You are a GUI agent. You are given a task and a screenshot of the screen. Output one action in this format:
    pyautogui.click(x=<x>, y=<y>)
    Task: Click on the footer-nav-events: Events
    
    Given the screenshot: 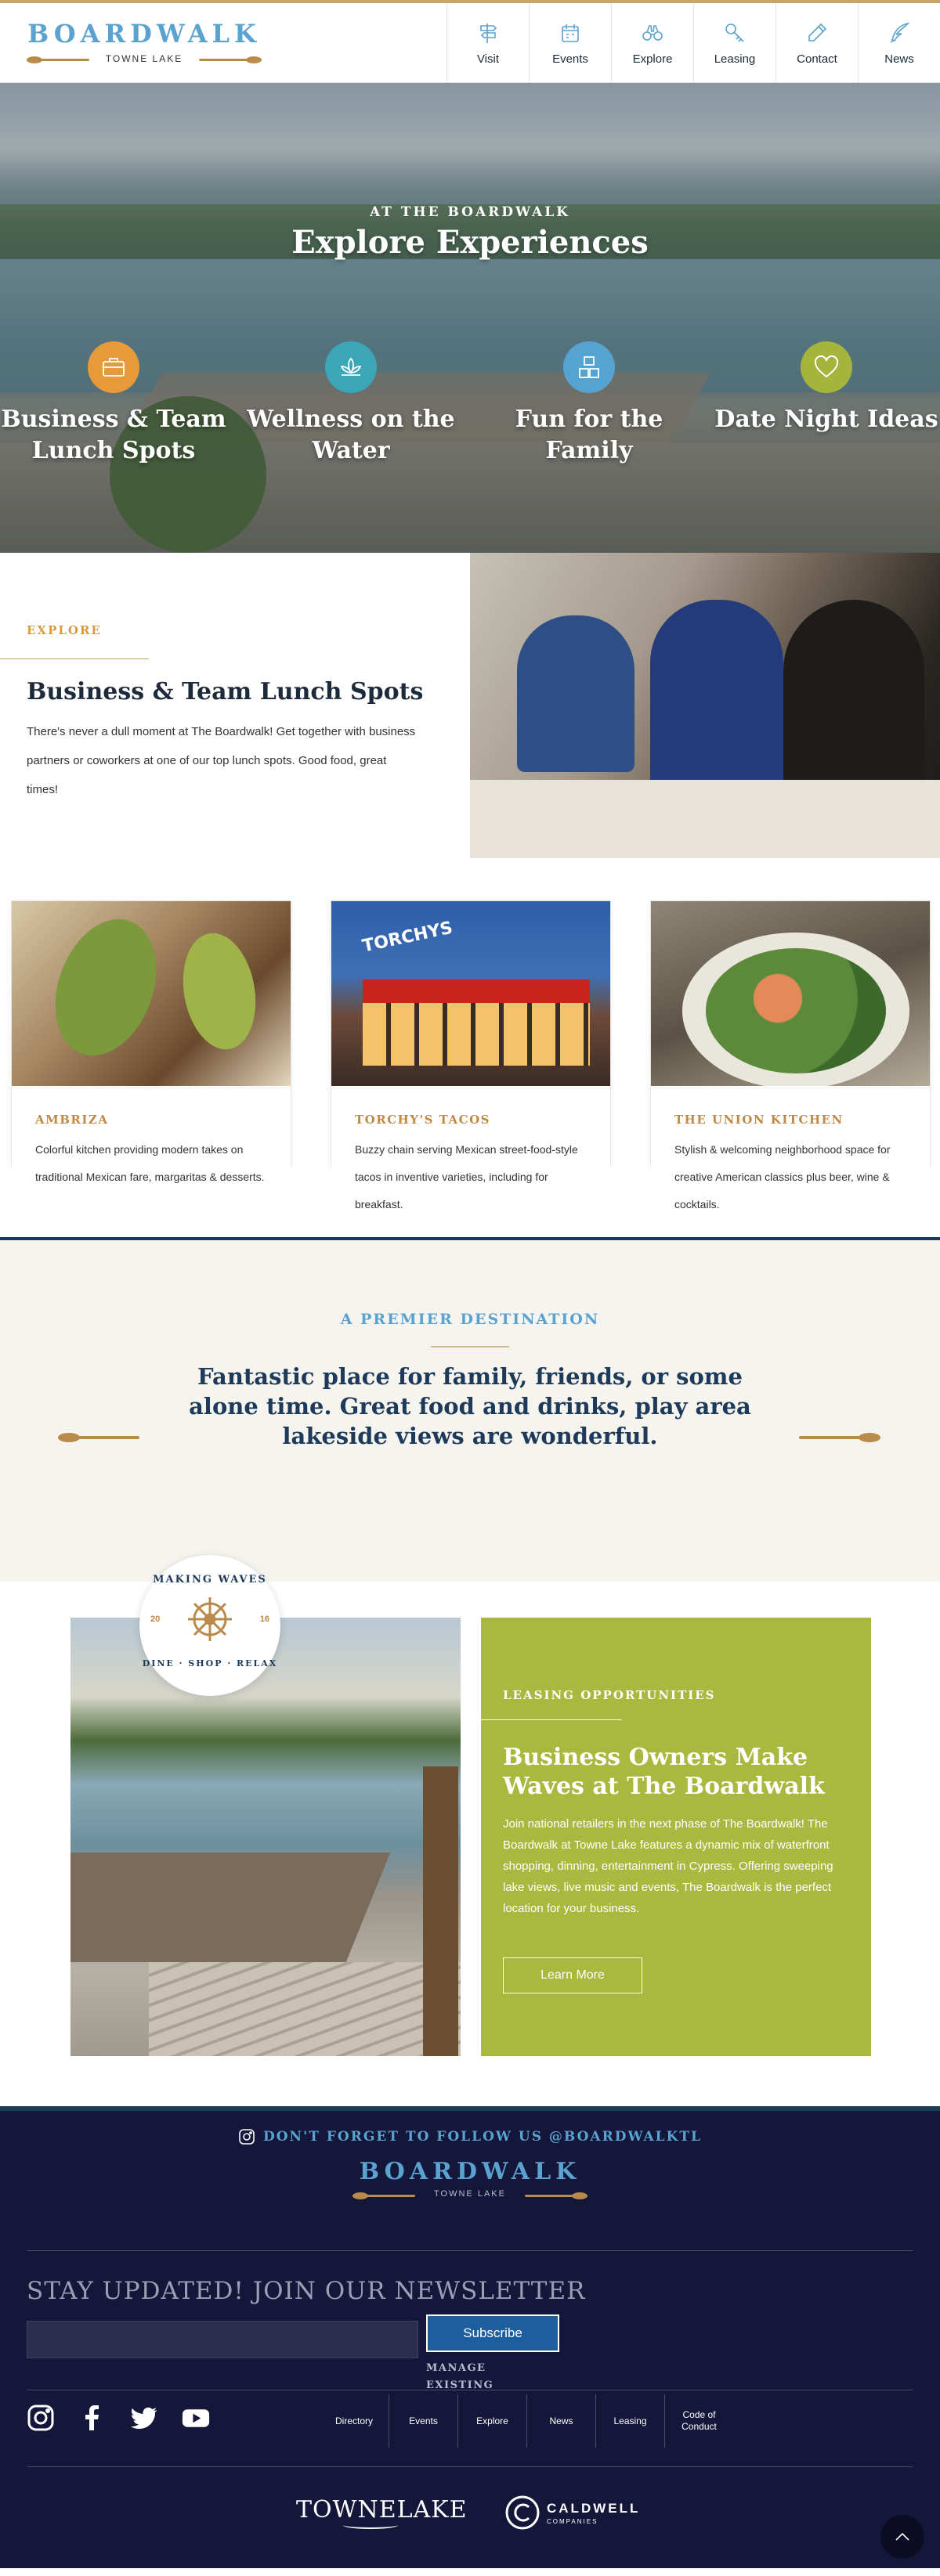 What is the action you would take?
    pyautogui.click(x=423, y=2421)
    